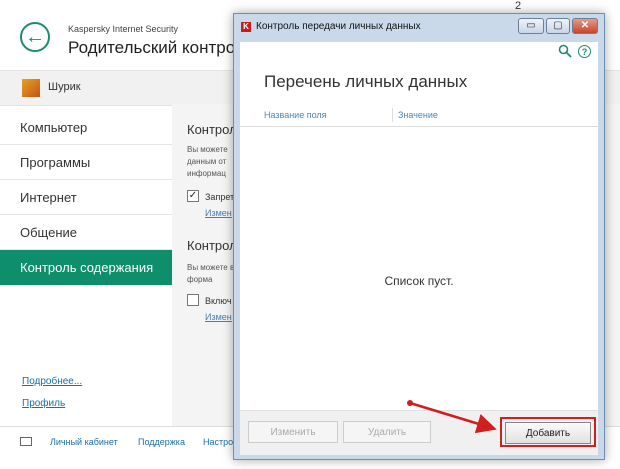 This screenshot has height=469, width=620. I want to click on checkbox: ✓, so click(193, 196).